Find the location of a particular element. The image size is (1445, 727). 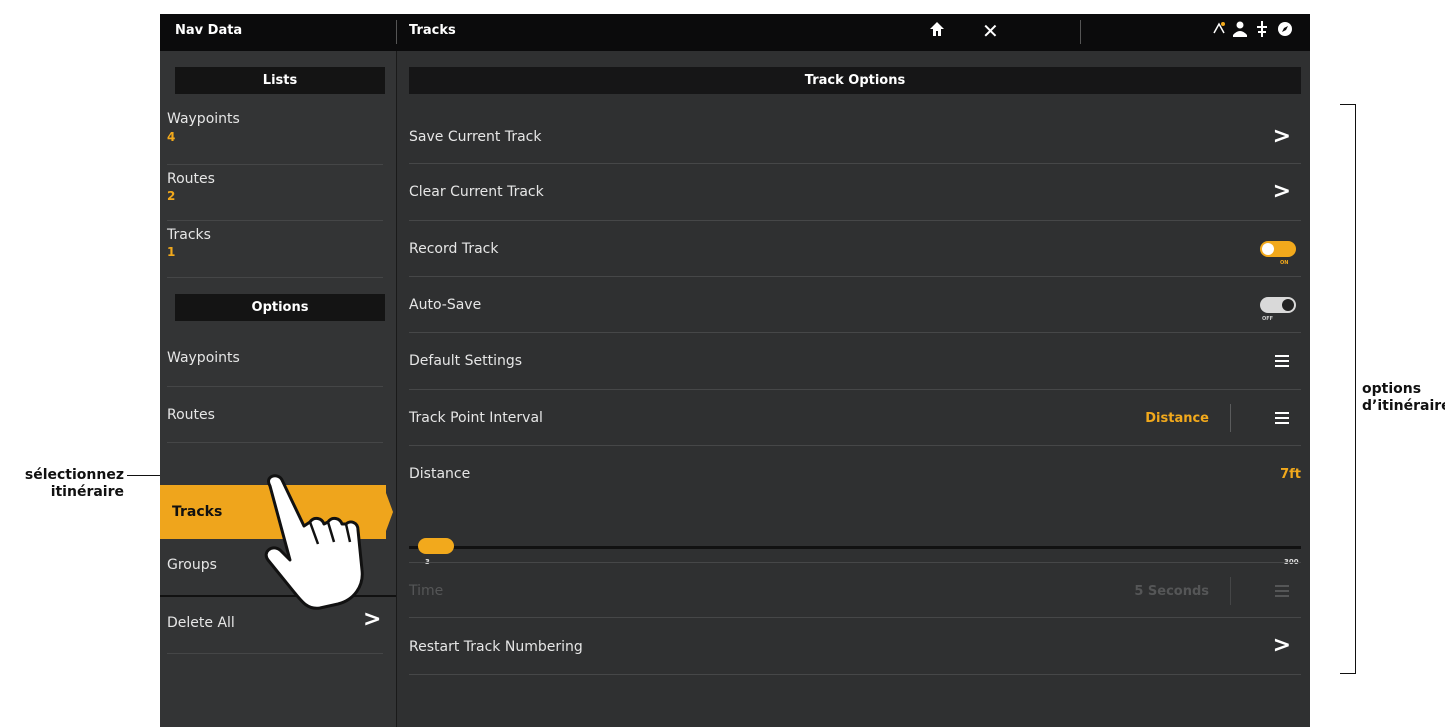

distance-value: 7ft is located at coordinates (1290, 474).